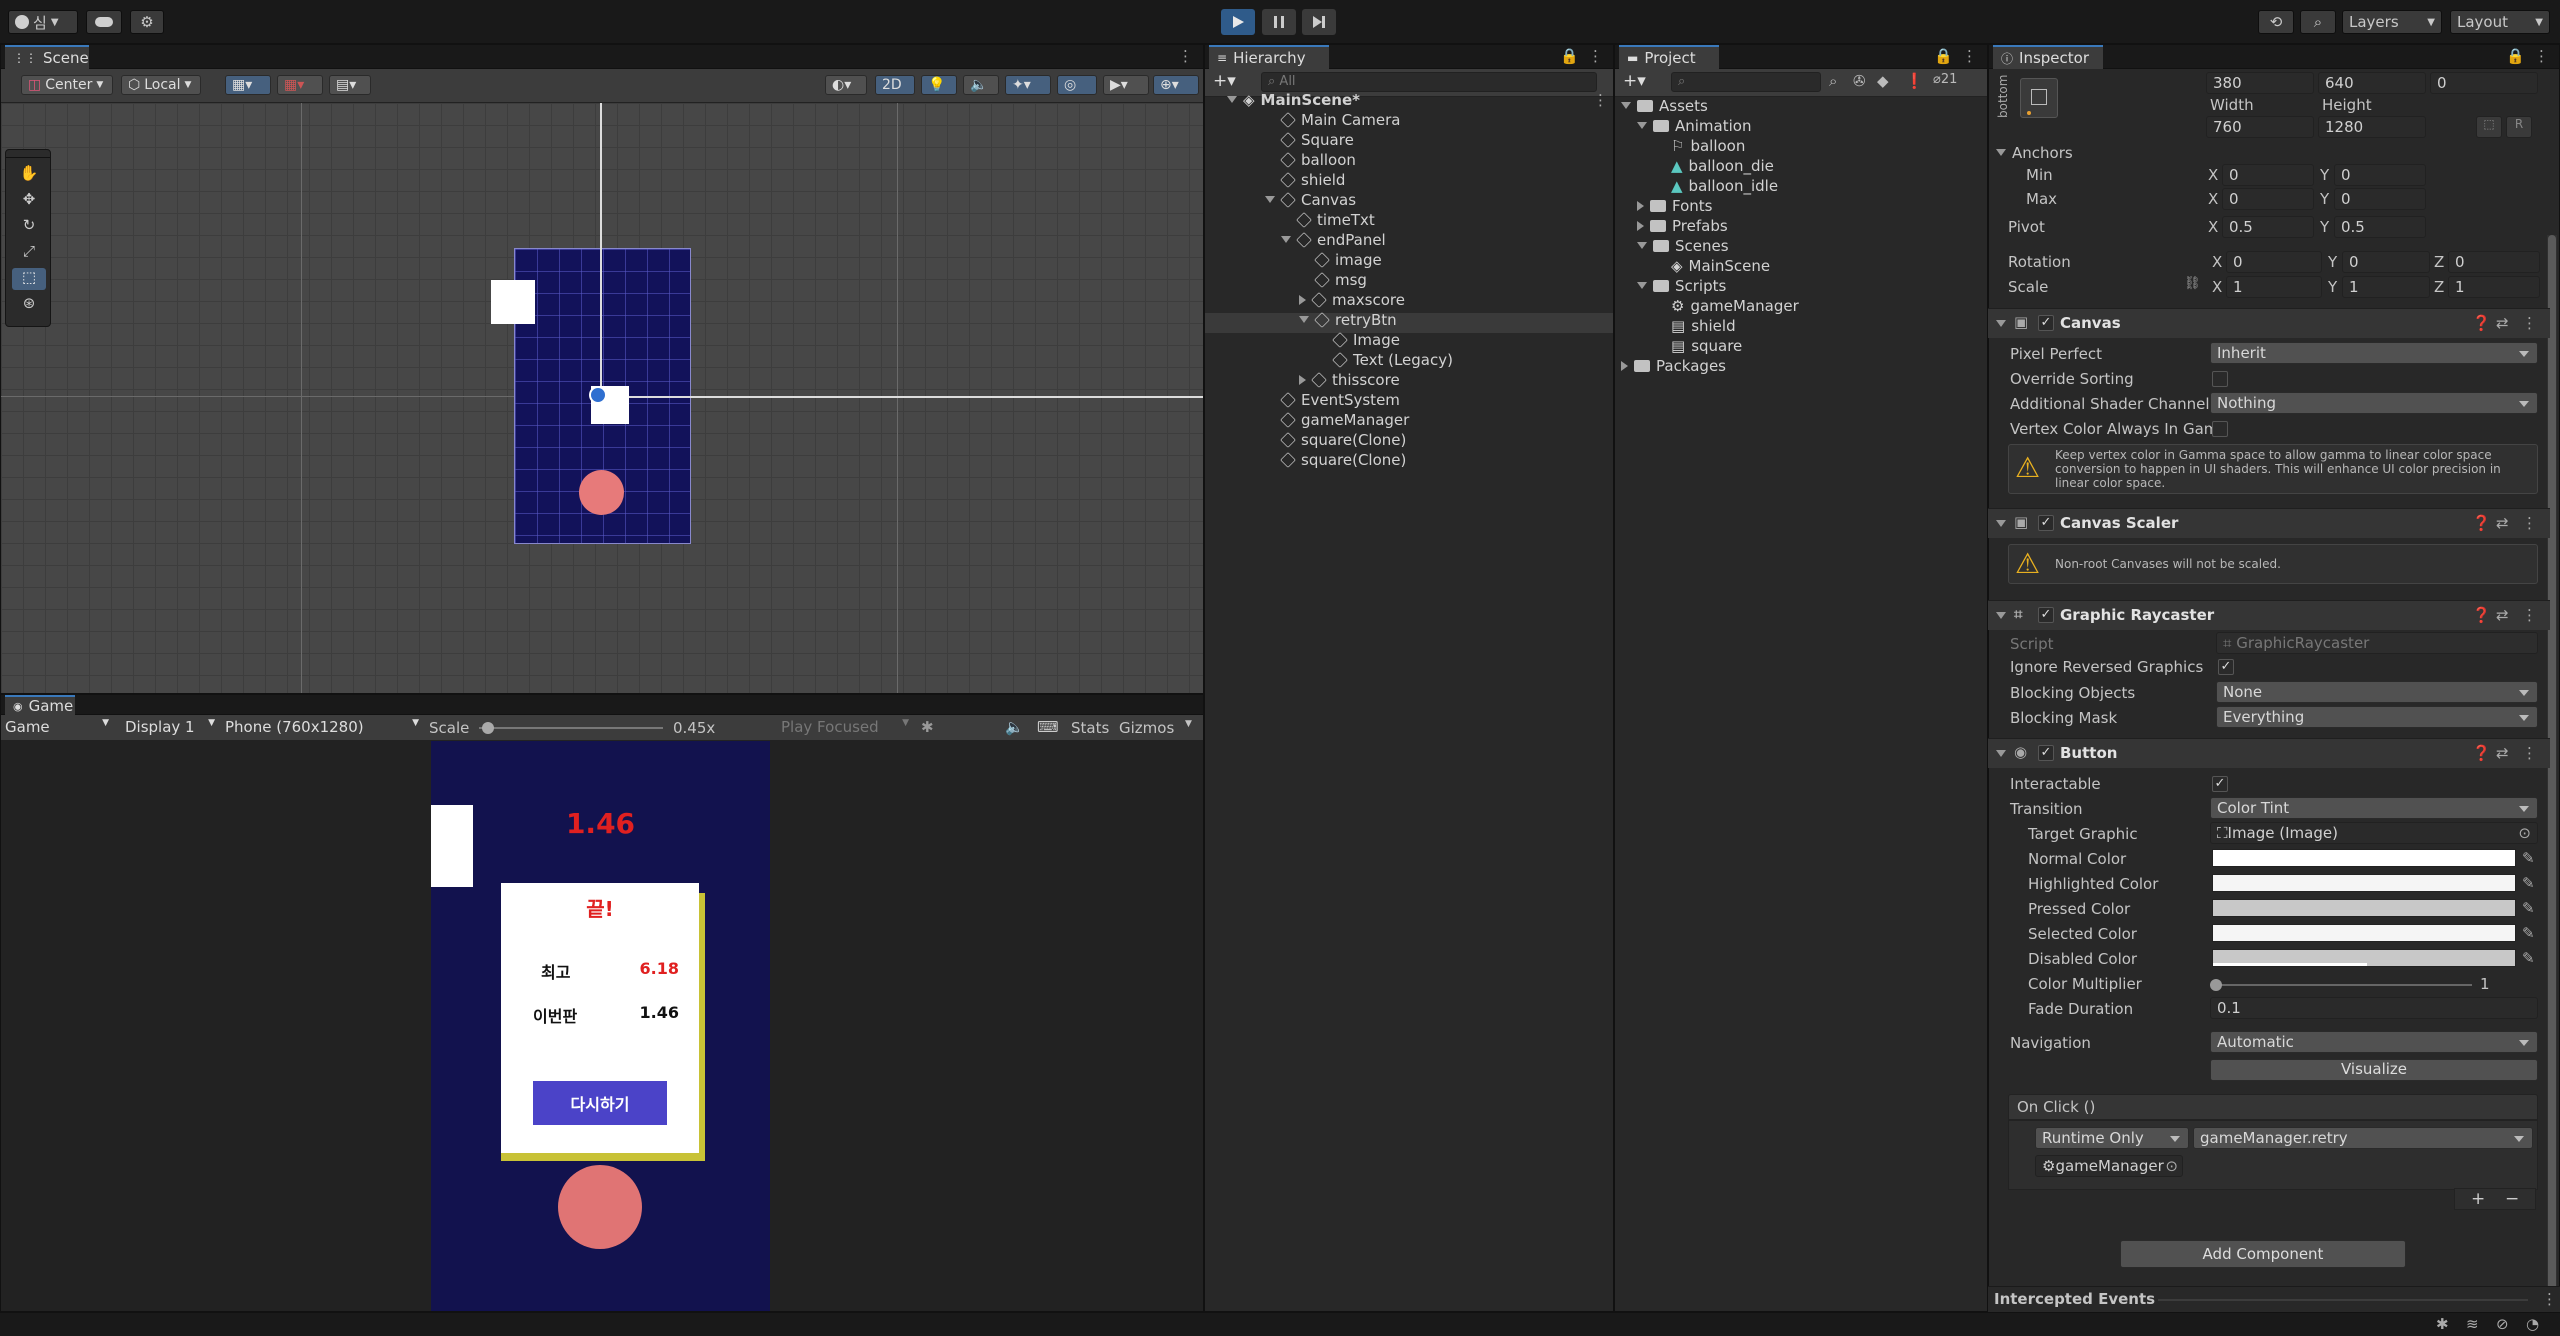  I want to click on project-search-input: ⌕, so click(1746, 82).